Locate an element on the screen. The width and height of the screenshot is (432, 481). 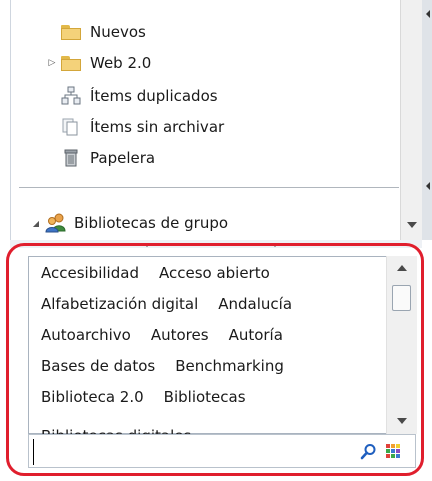
tree-item-label: Bibliotecas de grupo is located at coordinates (151, 223).